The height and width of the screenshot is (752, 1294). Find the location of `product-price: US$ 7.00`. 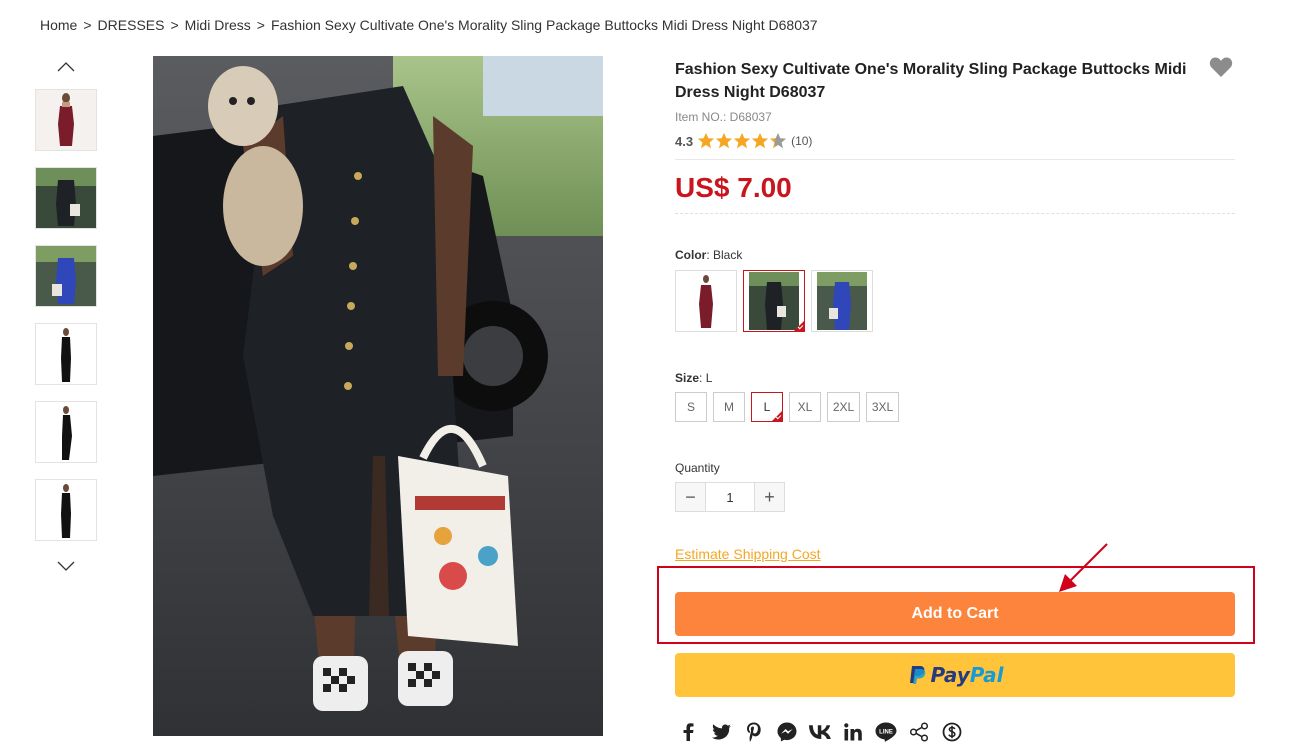

product-price: US$ 7.00 is located at coordinates (733, 187).